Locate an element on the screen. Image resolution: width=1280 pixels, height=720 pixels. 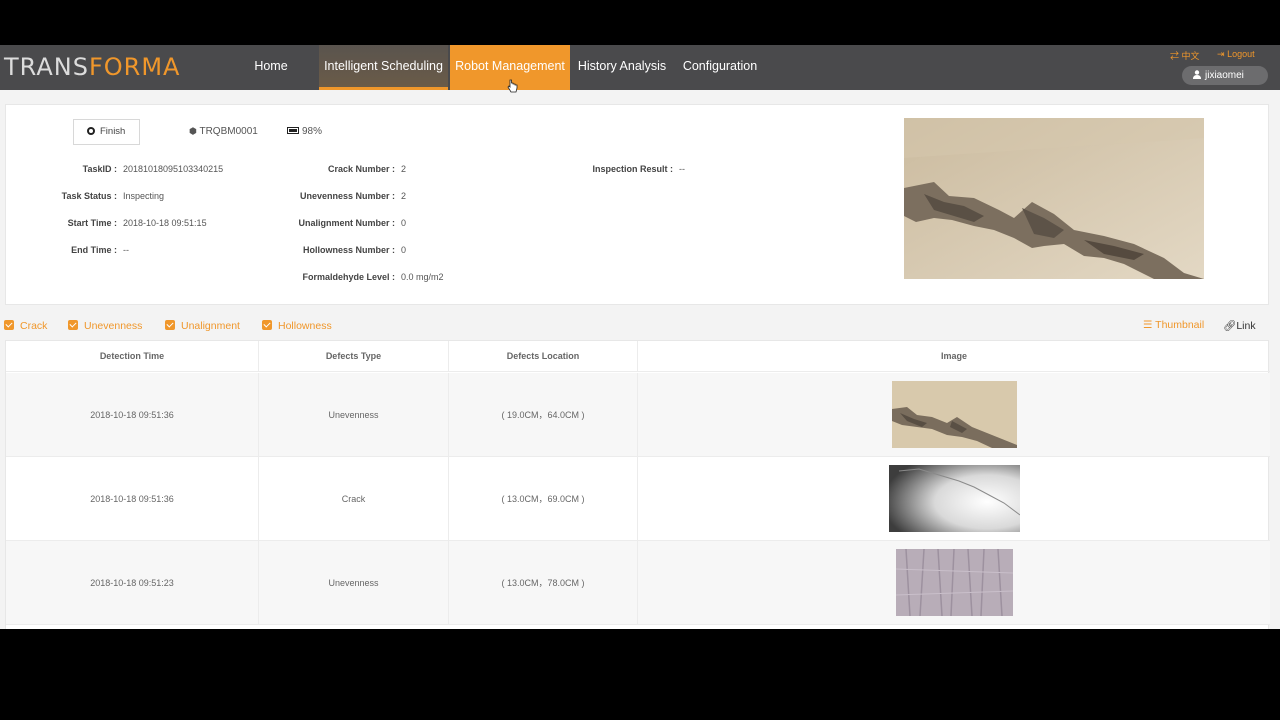
task-status-label: Task Status : is located at coordinates (89, 196).